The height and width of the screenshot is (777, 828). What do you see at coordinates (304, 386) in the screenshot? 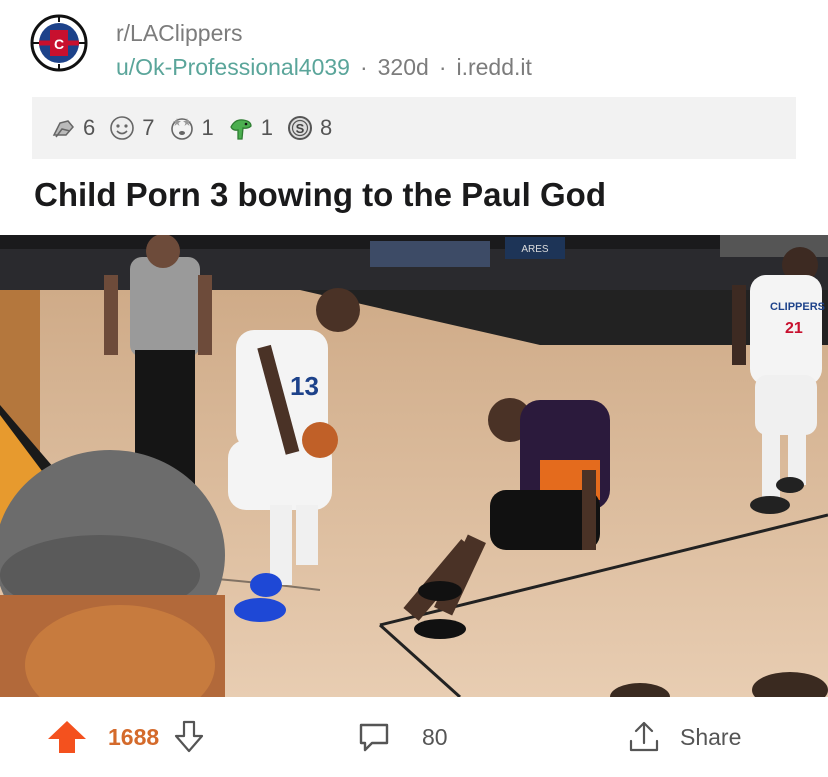
I see `svg-text: 13` at bounding box center [304, 386].